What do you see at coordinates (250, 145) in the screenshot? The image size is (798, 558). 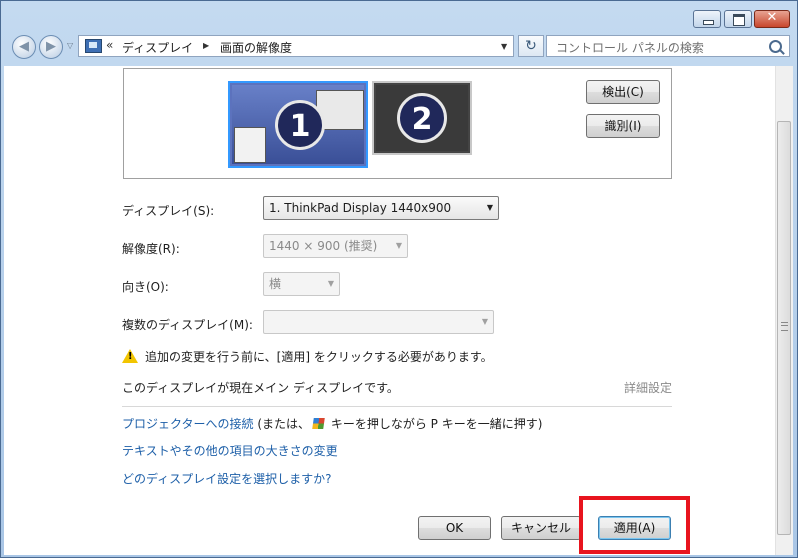 I see `window-thumbnail` at bounding box center [250, 145].